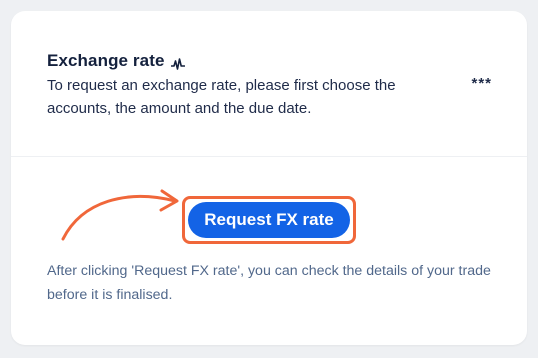 Image resolution: width=538 pixels, height=358 pixels. Describe the element at coordinates (106, 60) in the screenshot. I see `card-title: Exchange rate` at that location.